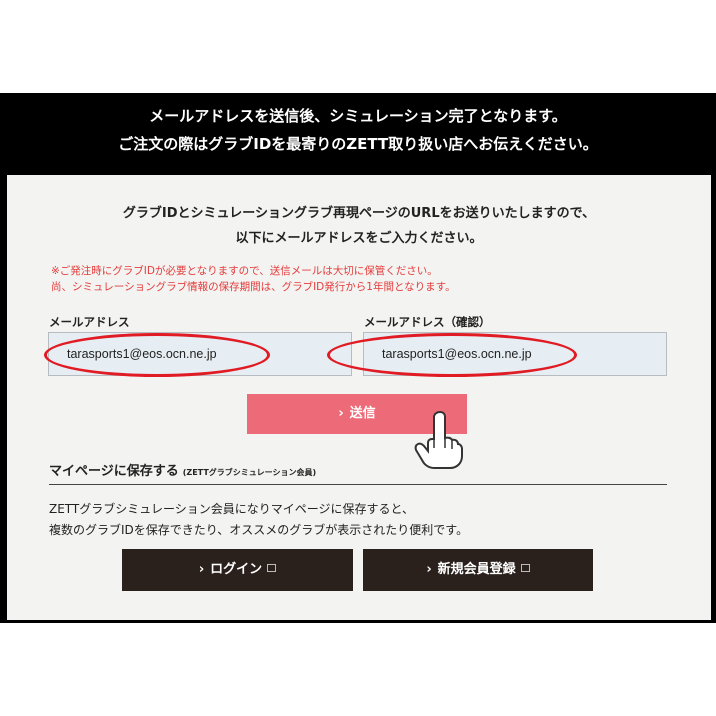  Describe the element at coordinates (114, 471) in the screenshot. I see `mypage-title: マイページに保存する` at that location.